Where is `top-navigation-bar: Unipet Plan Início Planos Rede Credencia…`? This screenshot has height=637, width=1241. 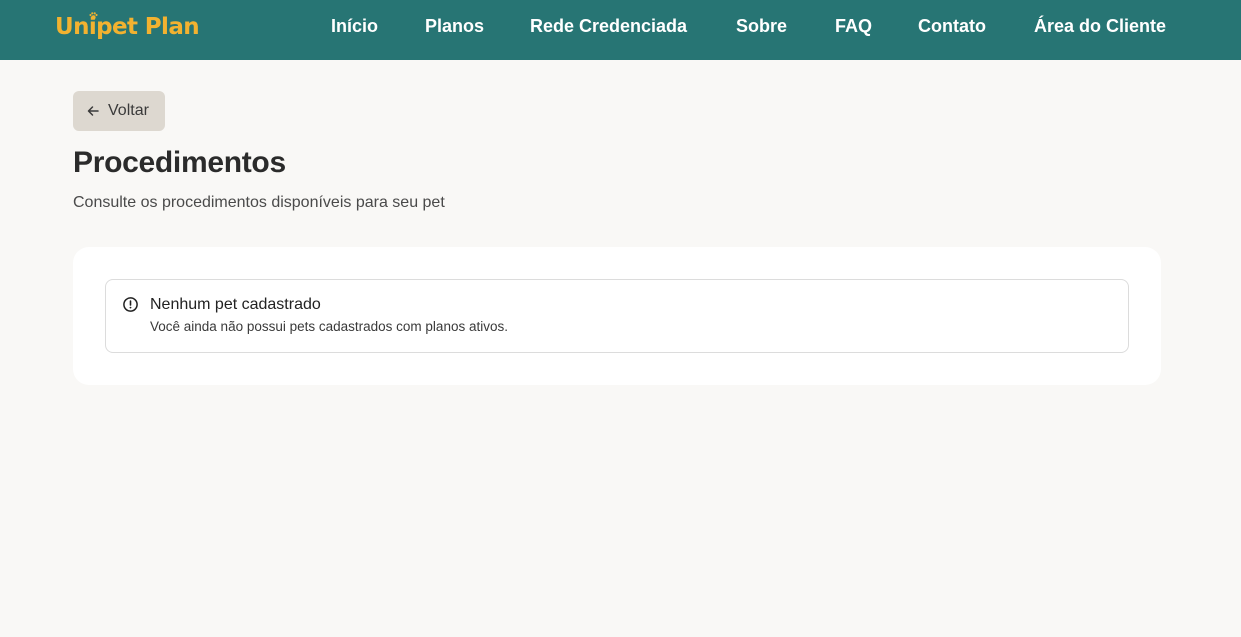
top-navigation-bar: Unipet Plan Início Planos Rede Credencia… is located at coordinates (620, 30).